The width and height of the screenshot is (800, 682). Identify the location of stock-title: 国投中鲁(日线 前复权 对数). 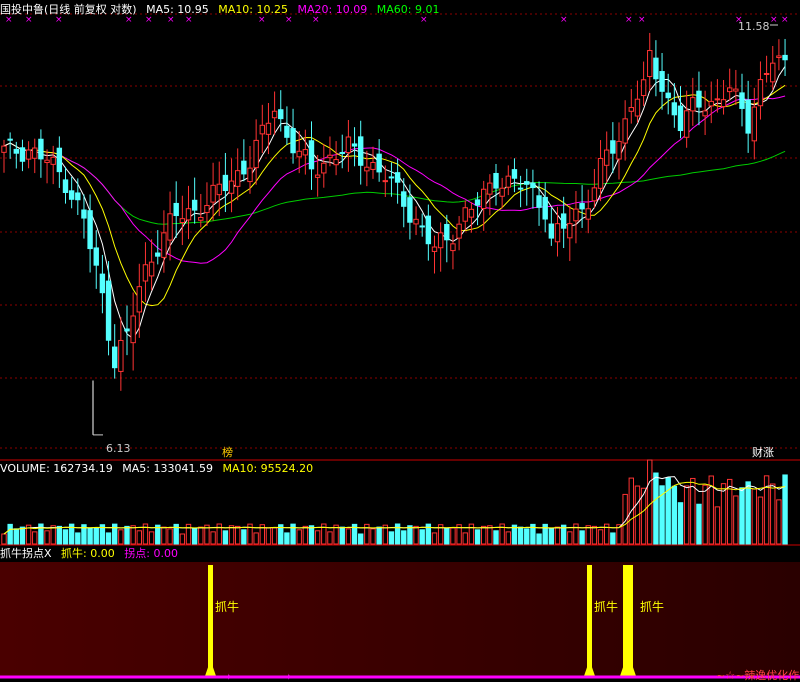
(68, 9).